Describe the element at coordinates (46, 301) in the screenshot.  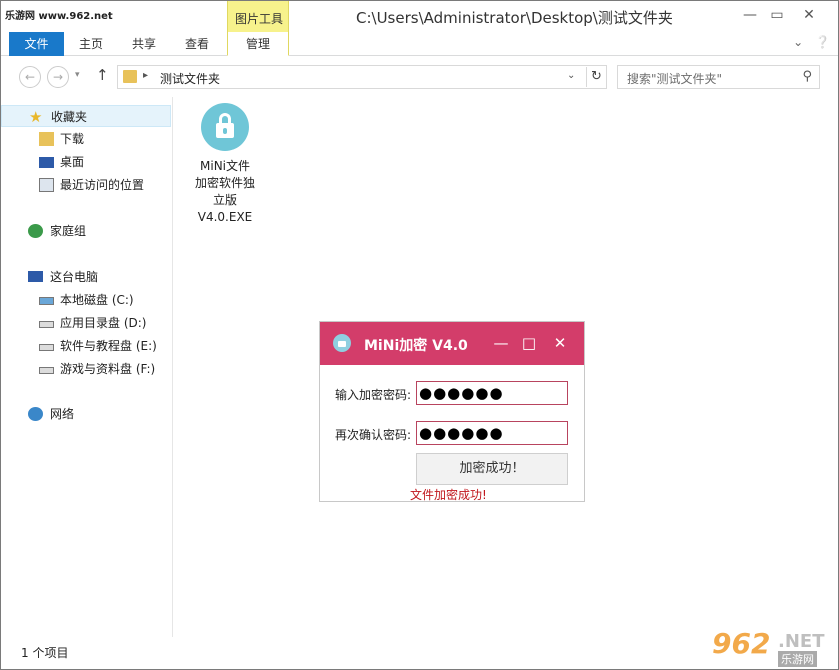
I see `system-drive-icon` at that location.